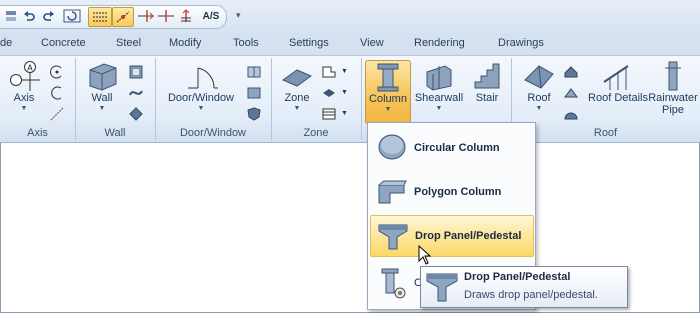  What do you see at coordinates (297, 91) in the screenshot?
I see `zone-button: Zone ▼` at bounding box center [297, 91].